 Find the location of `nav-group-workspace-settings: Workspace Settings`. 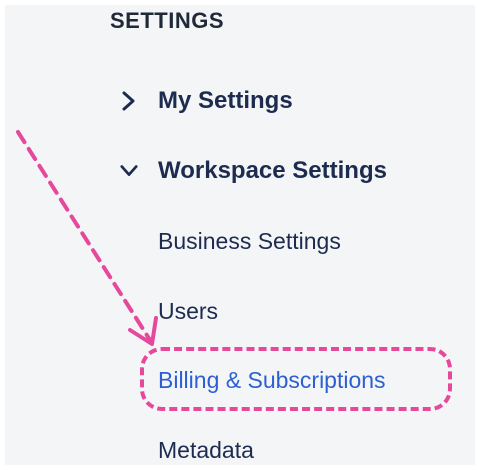

nav-group-workspace-settings: Workspace Settings is located at coordinates (253, 171).